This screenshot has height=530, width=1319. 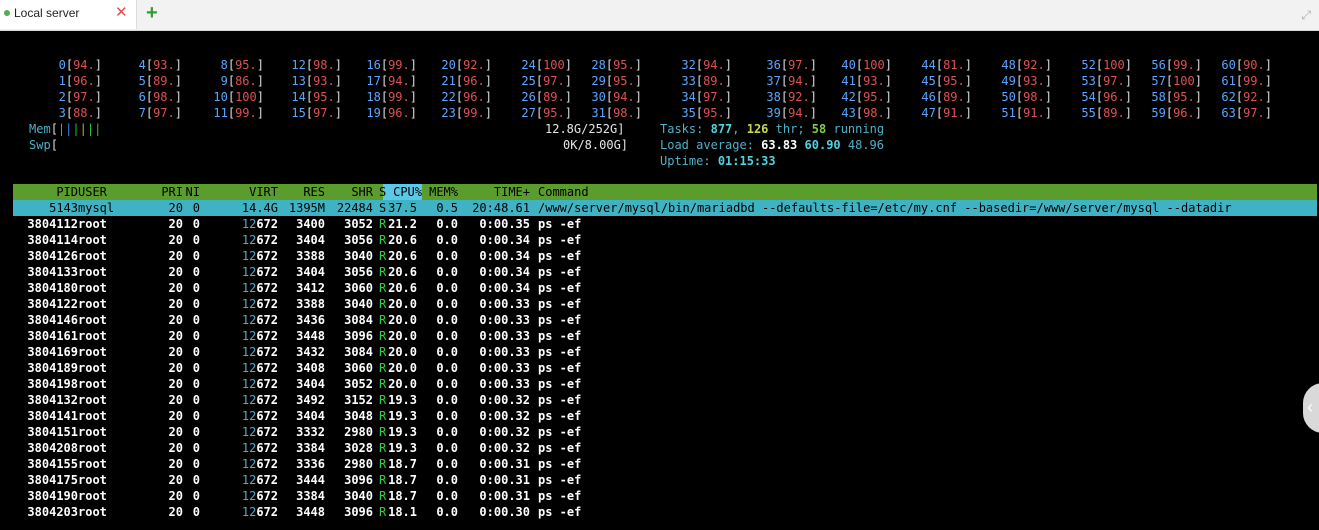 I want to click on column-header-command: Command, so click(x=563, y=192).